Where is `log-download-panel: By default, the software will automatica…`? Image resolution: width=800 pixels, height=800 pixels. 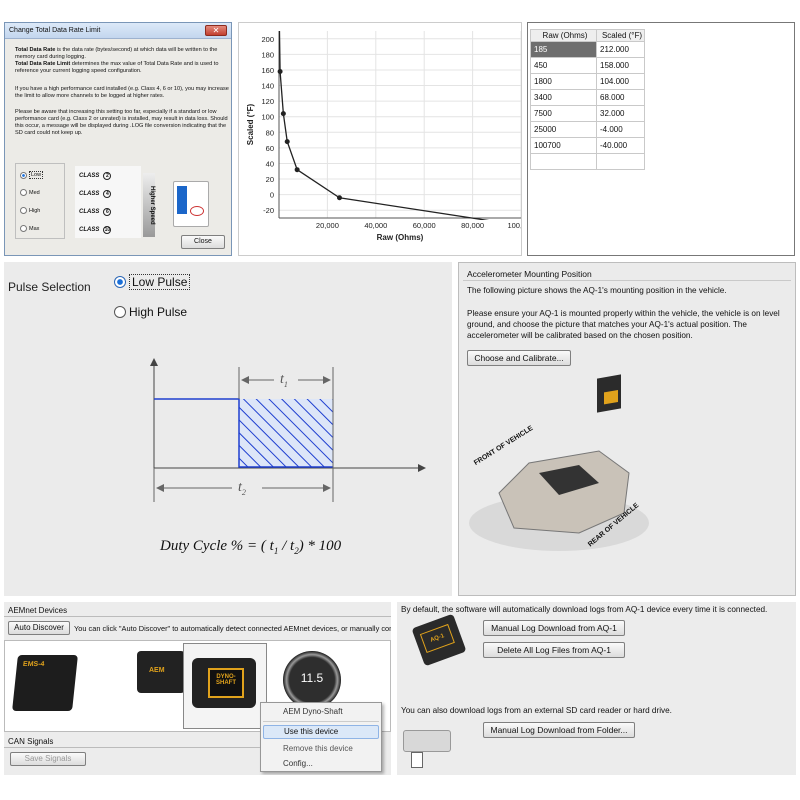
log-download-panel: By default, the software will automatica… is located at coordinates (596, 688).